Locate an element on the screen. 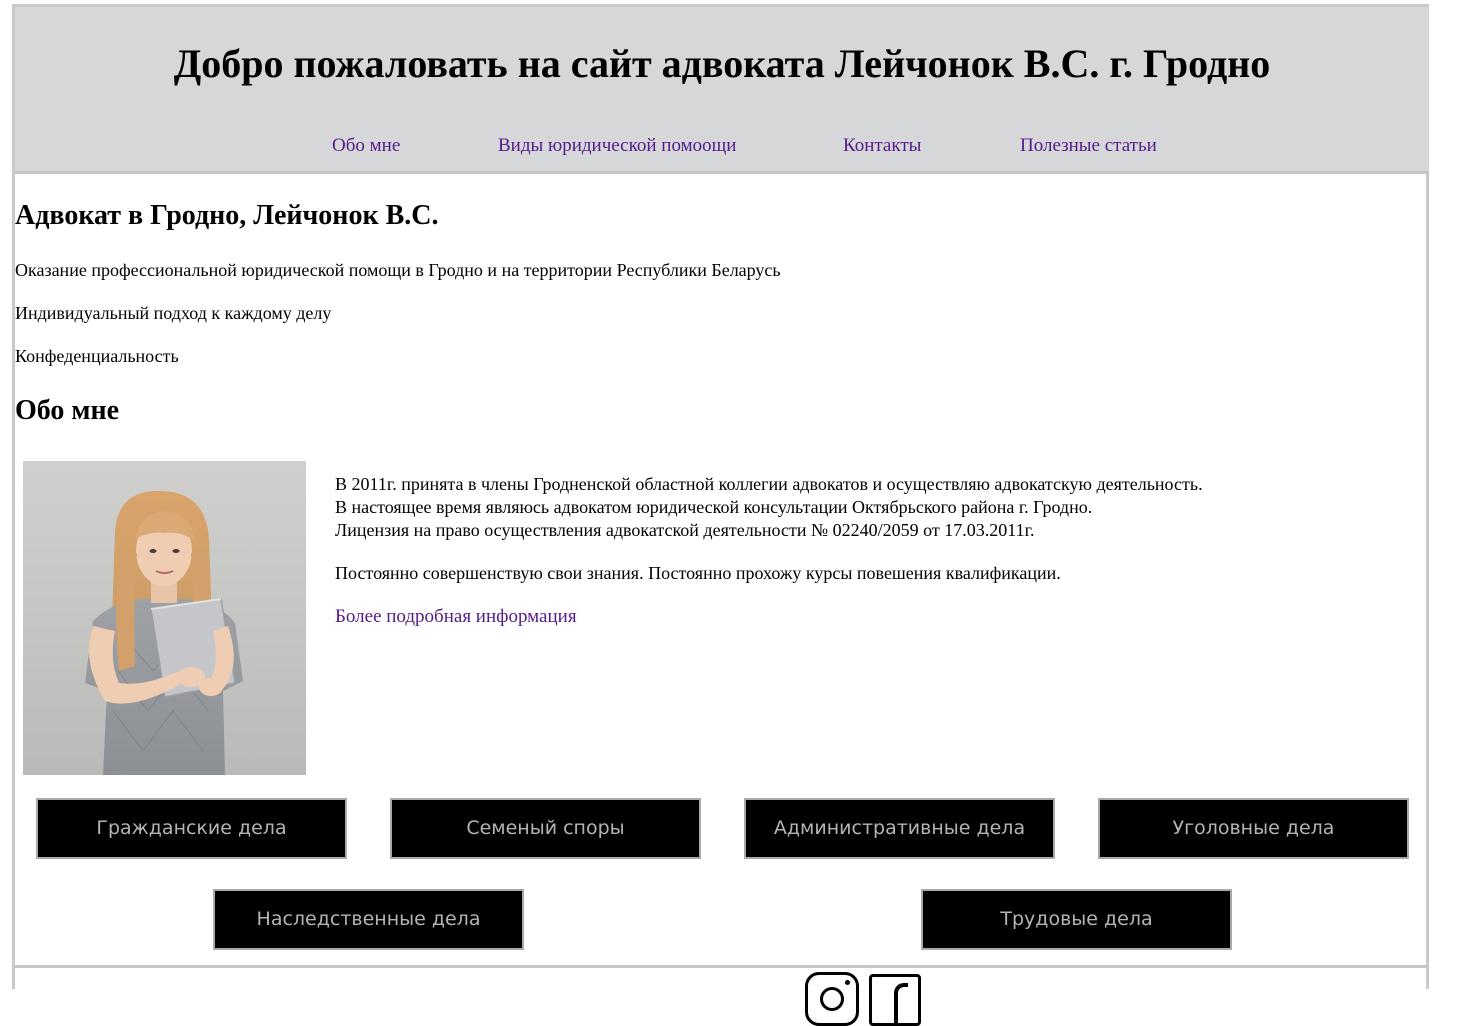 This screenshot has height=1026, width=1457. more-info-link: Более подробная информация is located at coordinates (456, 616).